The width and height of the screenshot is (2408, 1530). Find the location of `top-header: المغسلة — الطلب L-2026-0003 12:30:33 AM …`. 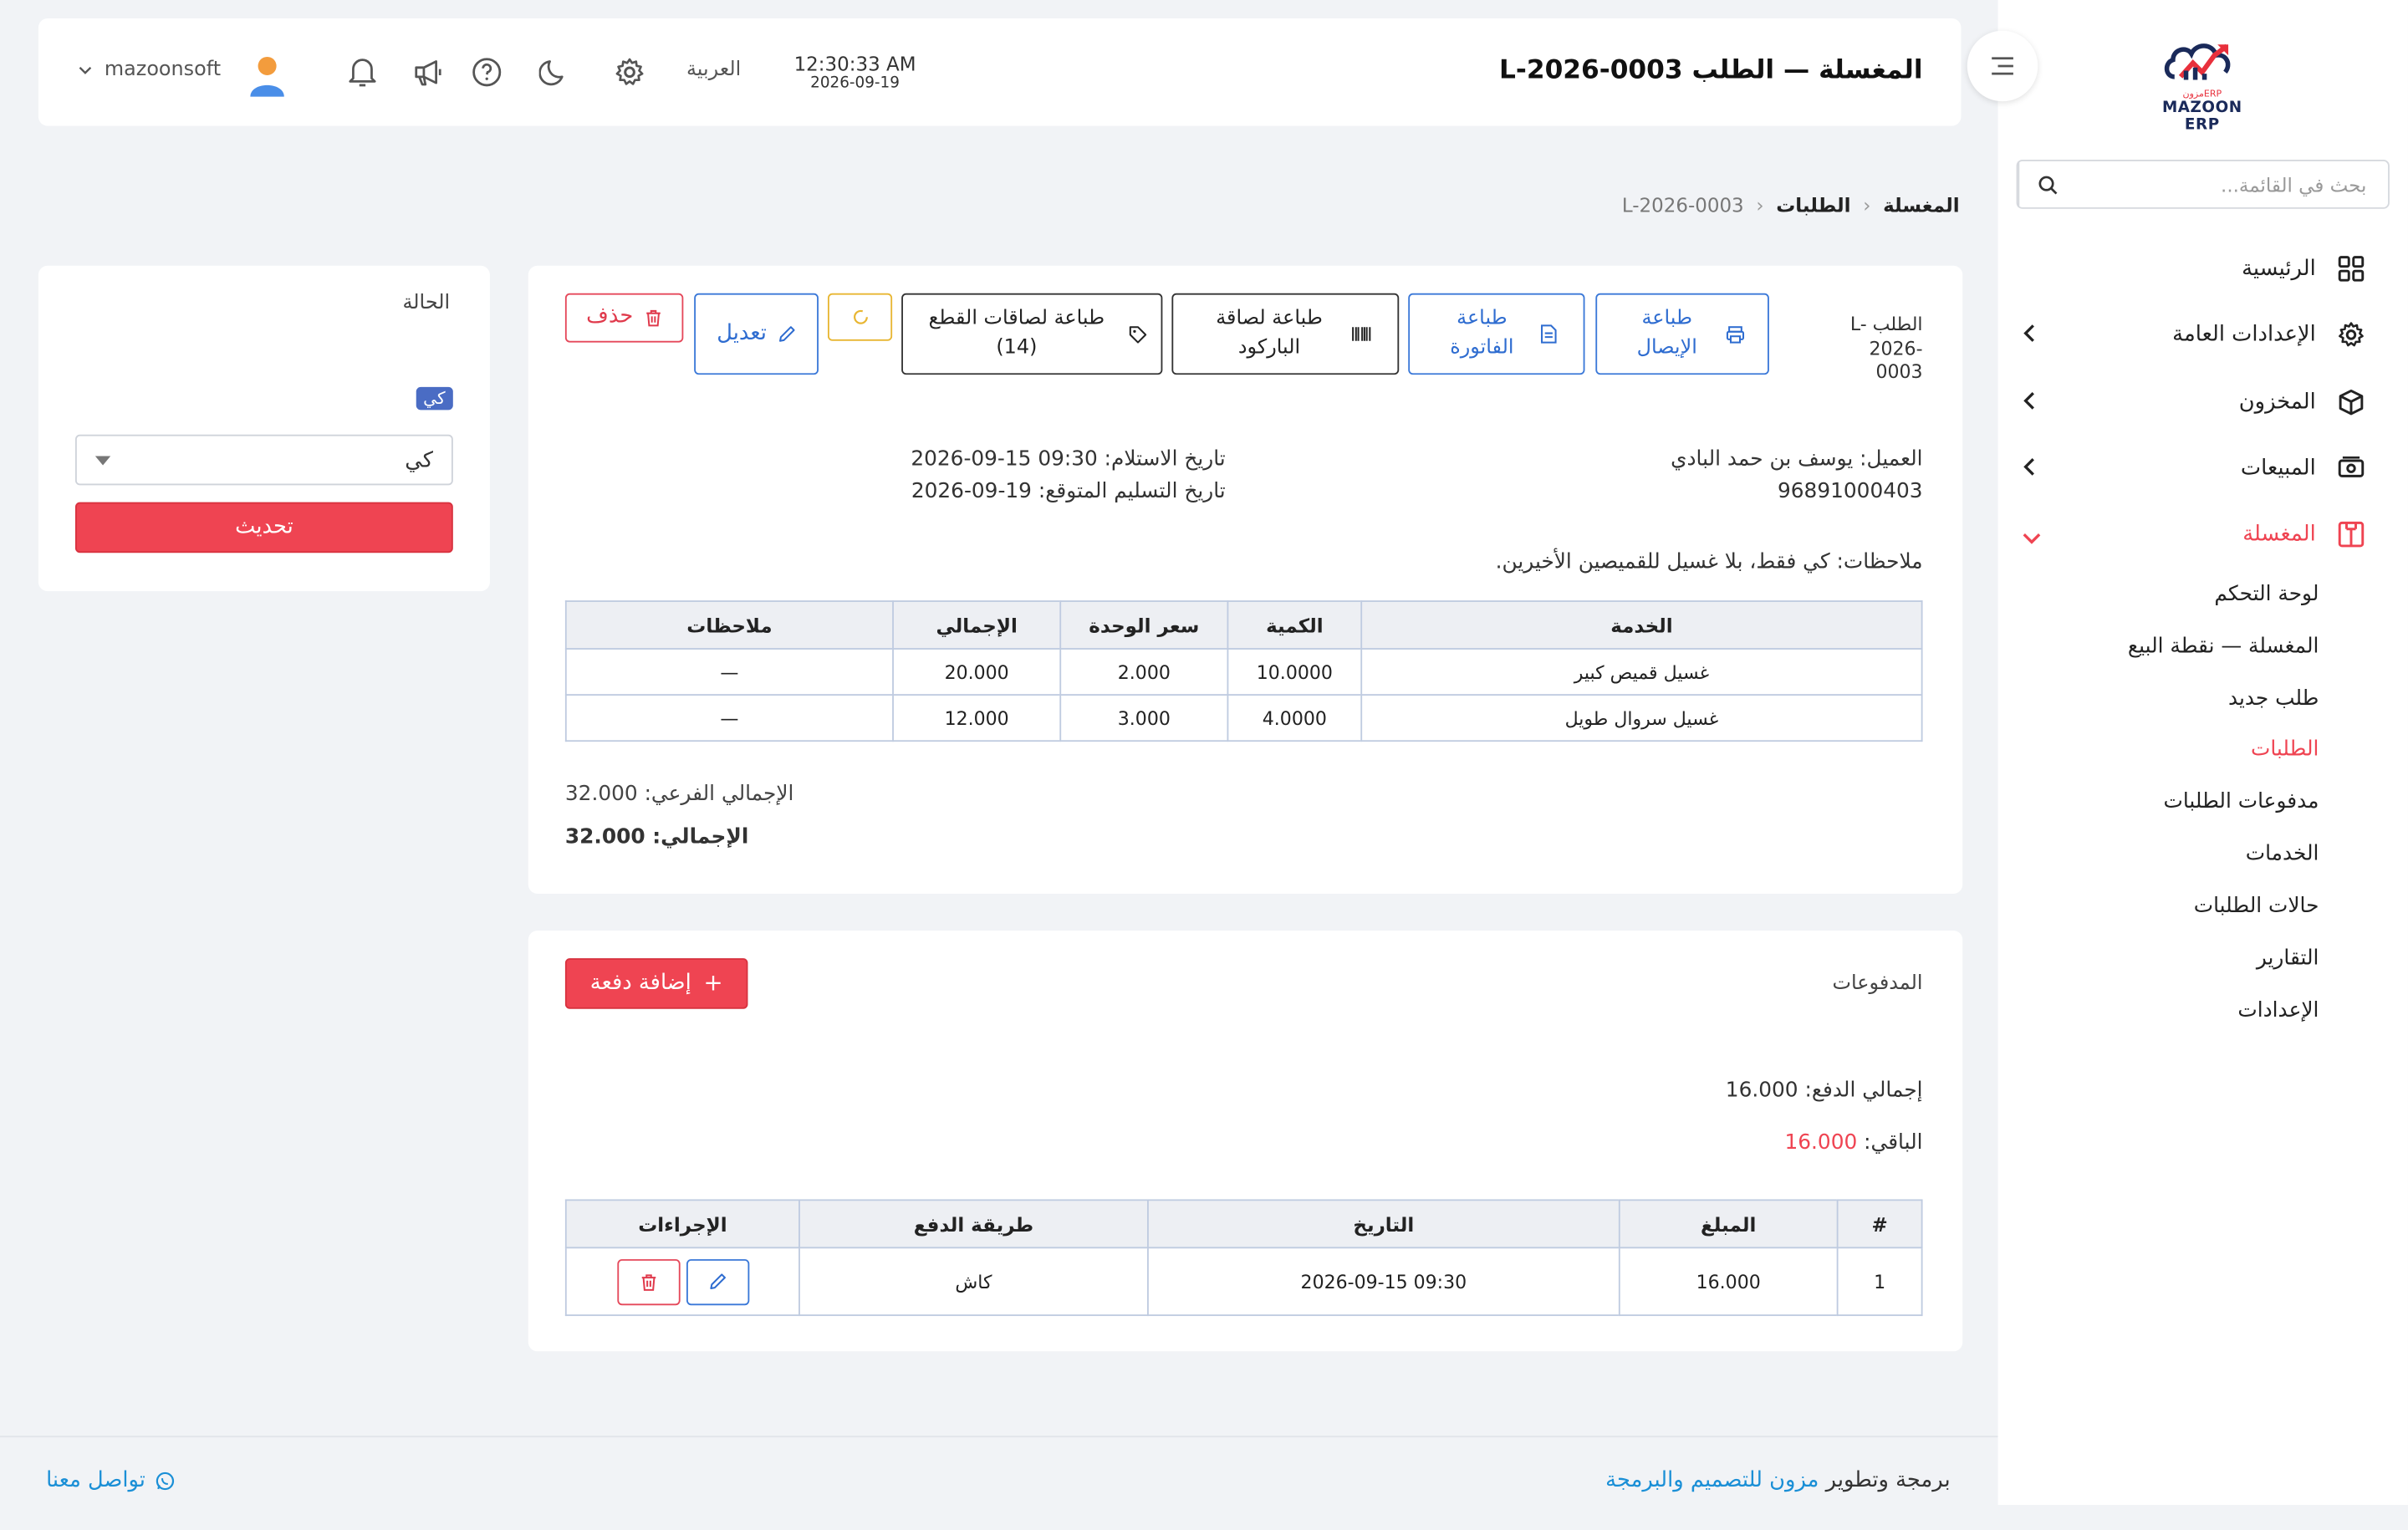

top-header: المغسلة — الطلب L-2026-0003 12:30:33 AM … is located at coordinates (1000, 72).